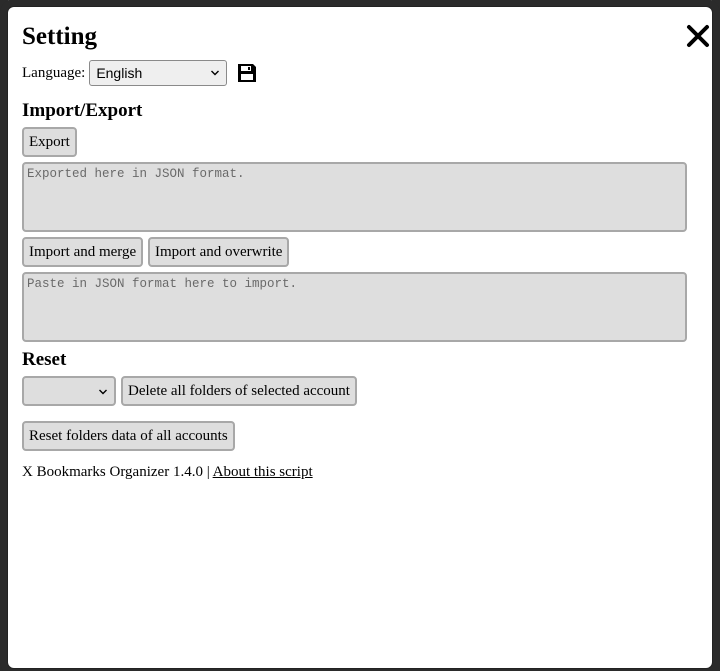  I want to click on save-icon, so click(247, 73).